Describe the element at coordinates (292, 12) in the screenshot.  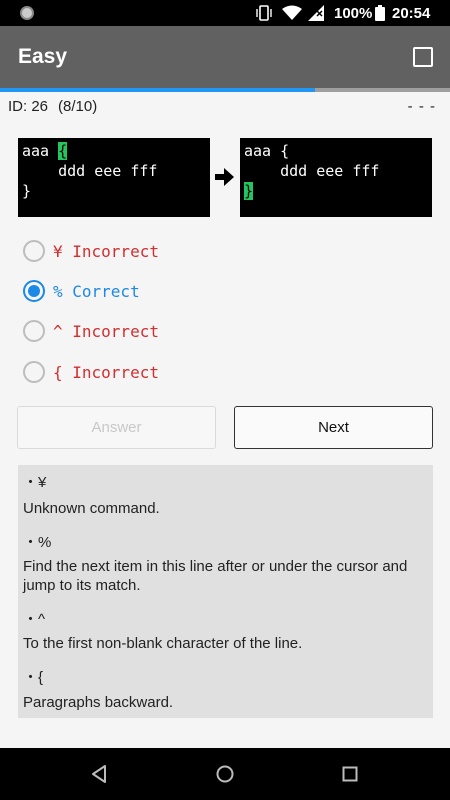
I see `wifi-icon` at that location.